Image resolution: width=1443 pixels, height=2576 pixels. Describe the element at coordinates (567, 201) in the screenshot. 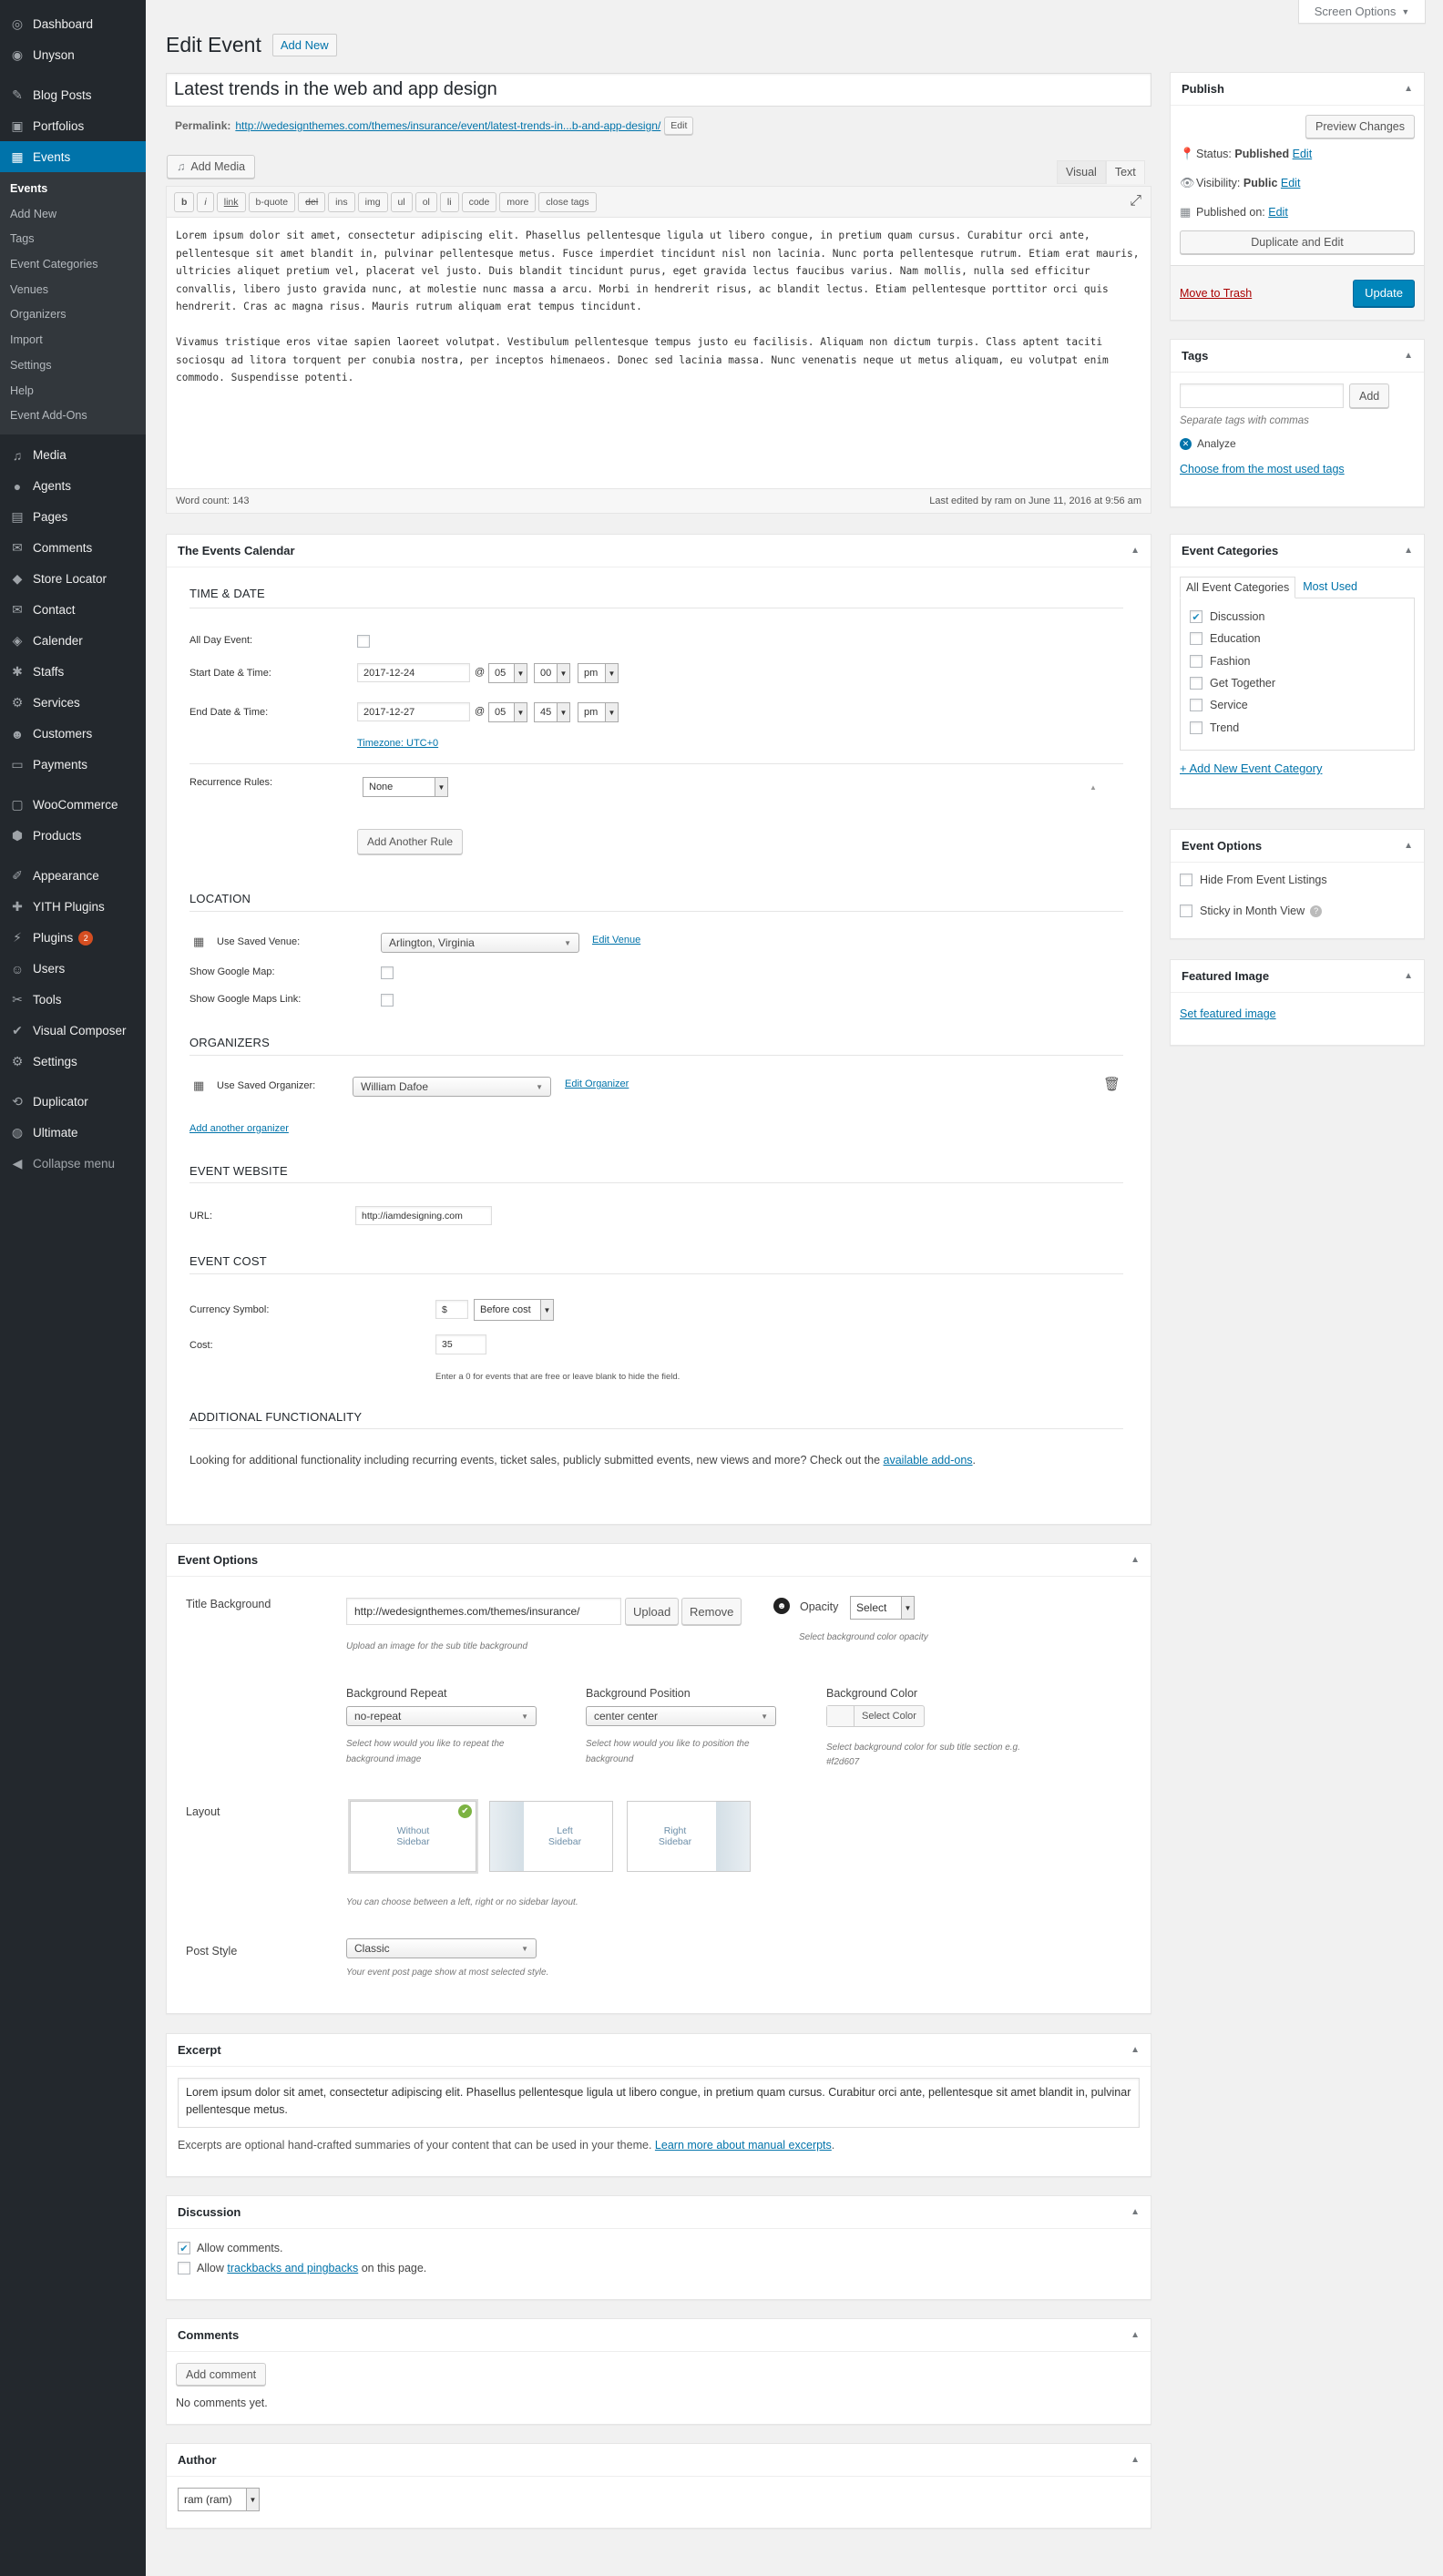

I see `quicktag-close-tags-button: close tags` at that location.